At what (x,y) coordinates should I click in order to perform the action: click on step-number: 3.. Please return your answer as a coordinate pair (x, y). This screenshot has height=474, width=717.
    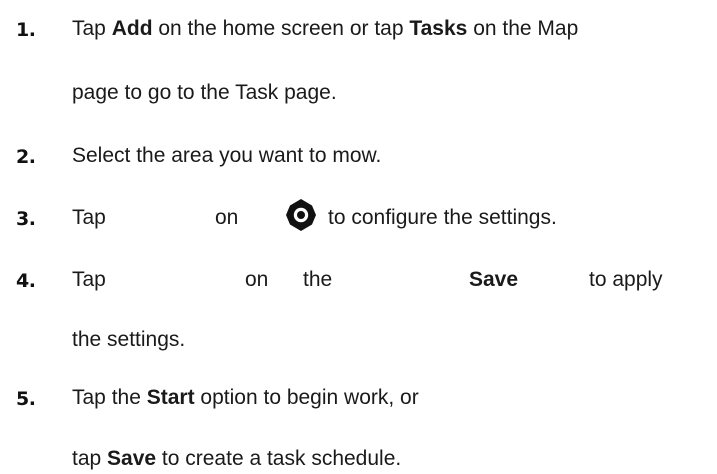
    Looking at the image, I should click on (26, 219).